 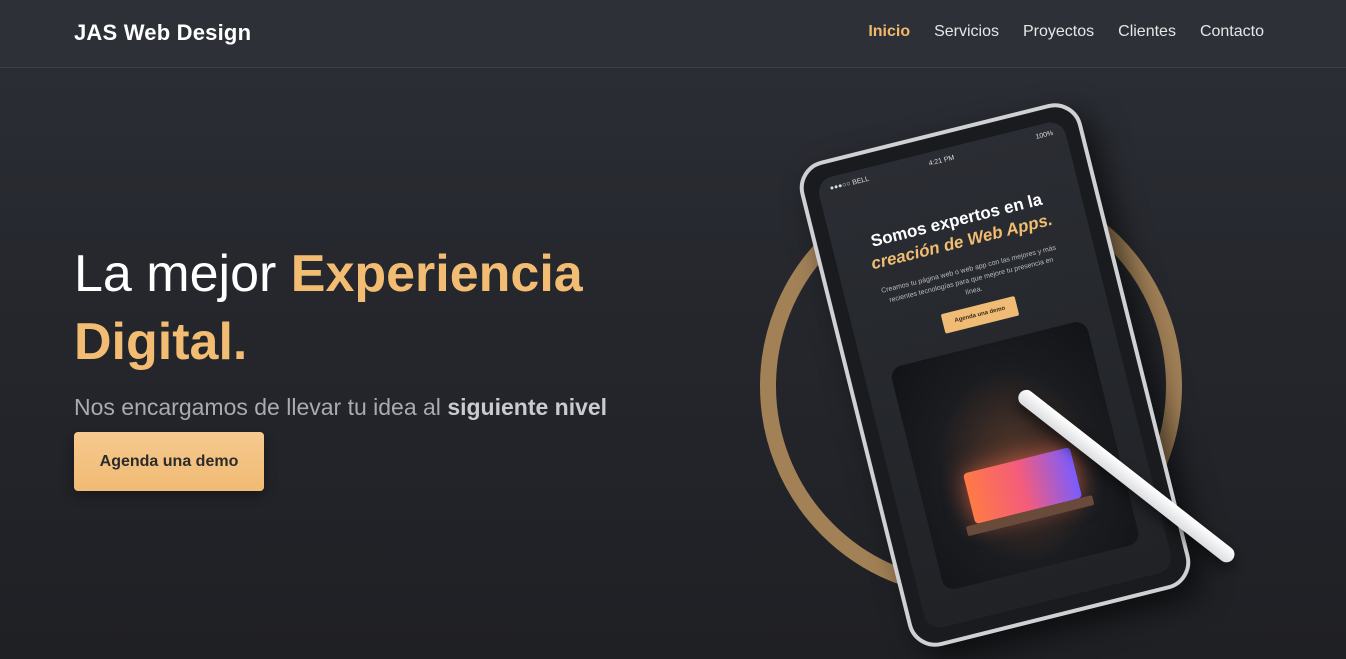 What do you see at coordinates (889, 32) in the screenshot?
I see `nav-link-inicio: Inicio` at bounding box center [889, 32].